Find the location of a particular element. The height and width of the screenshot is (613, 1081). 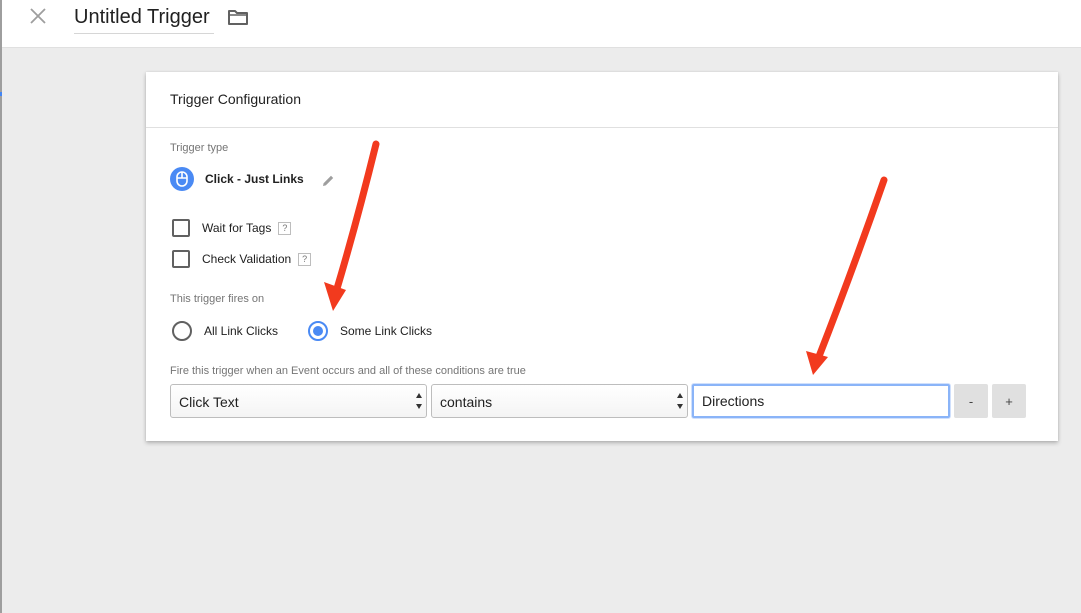

condition-variable-value: Click Text is located at coordinates (209, 402).